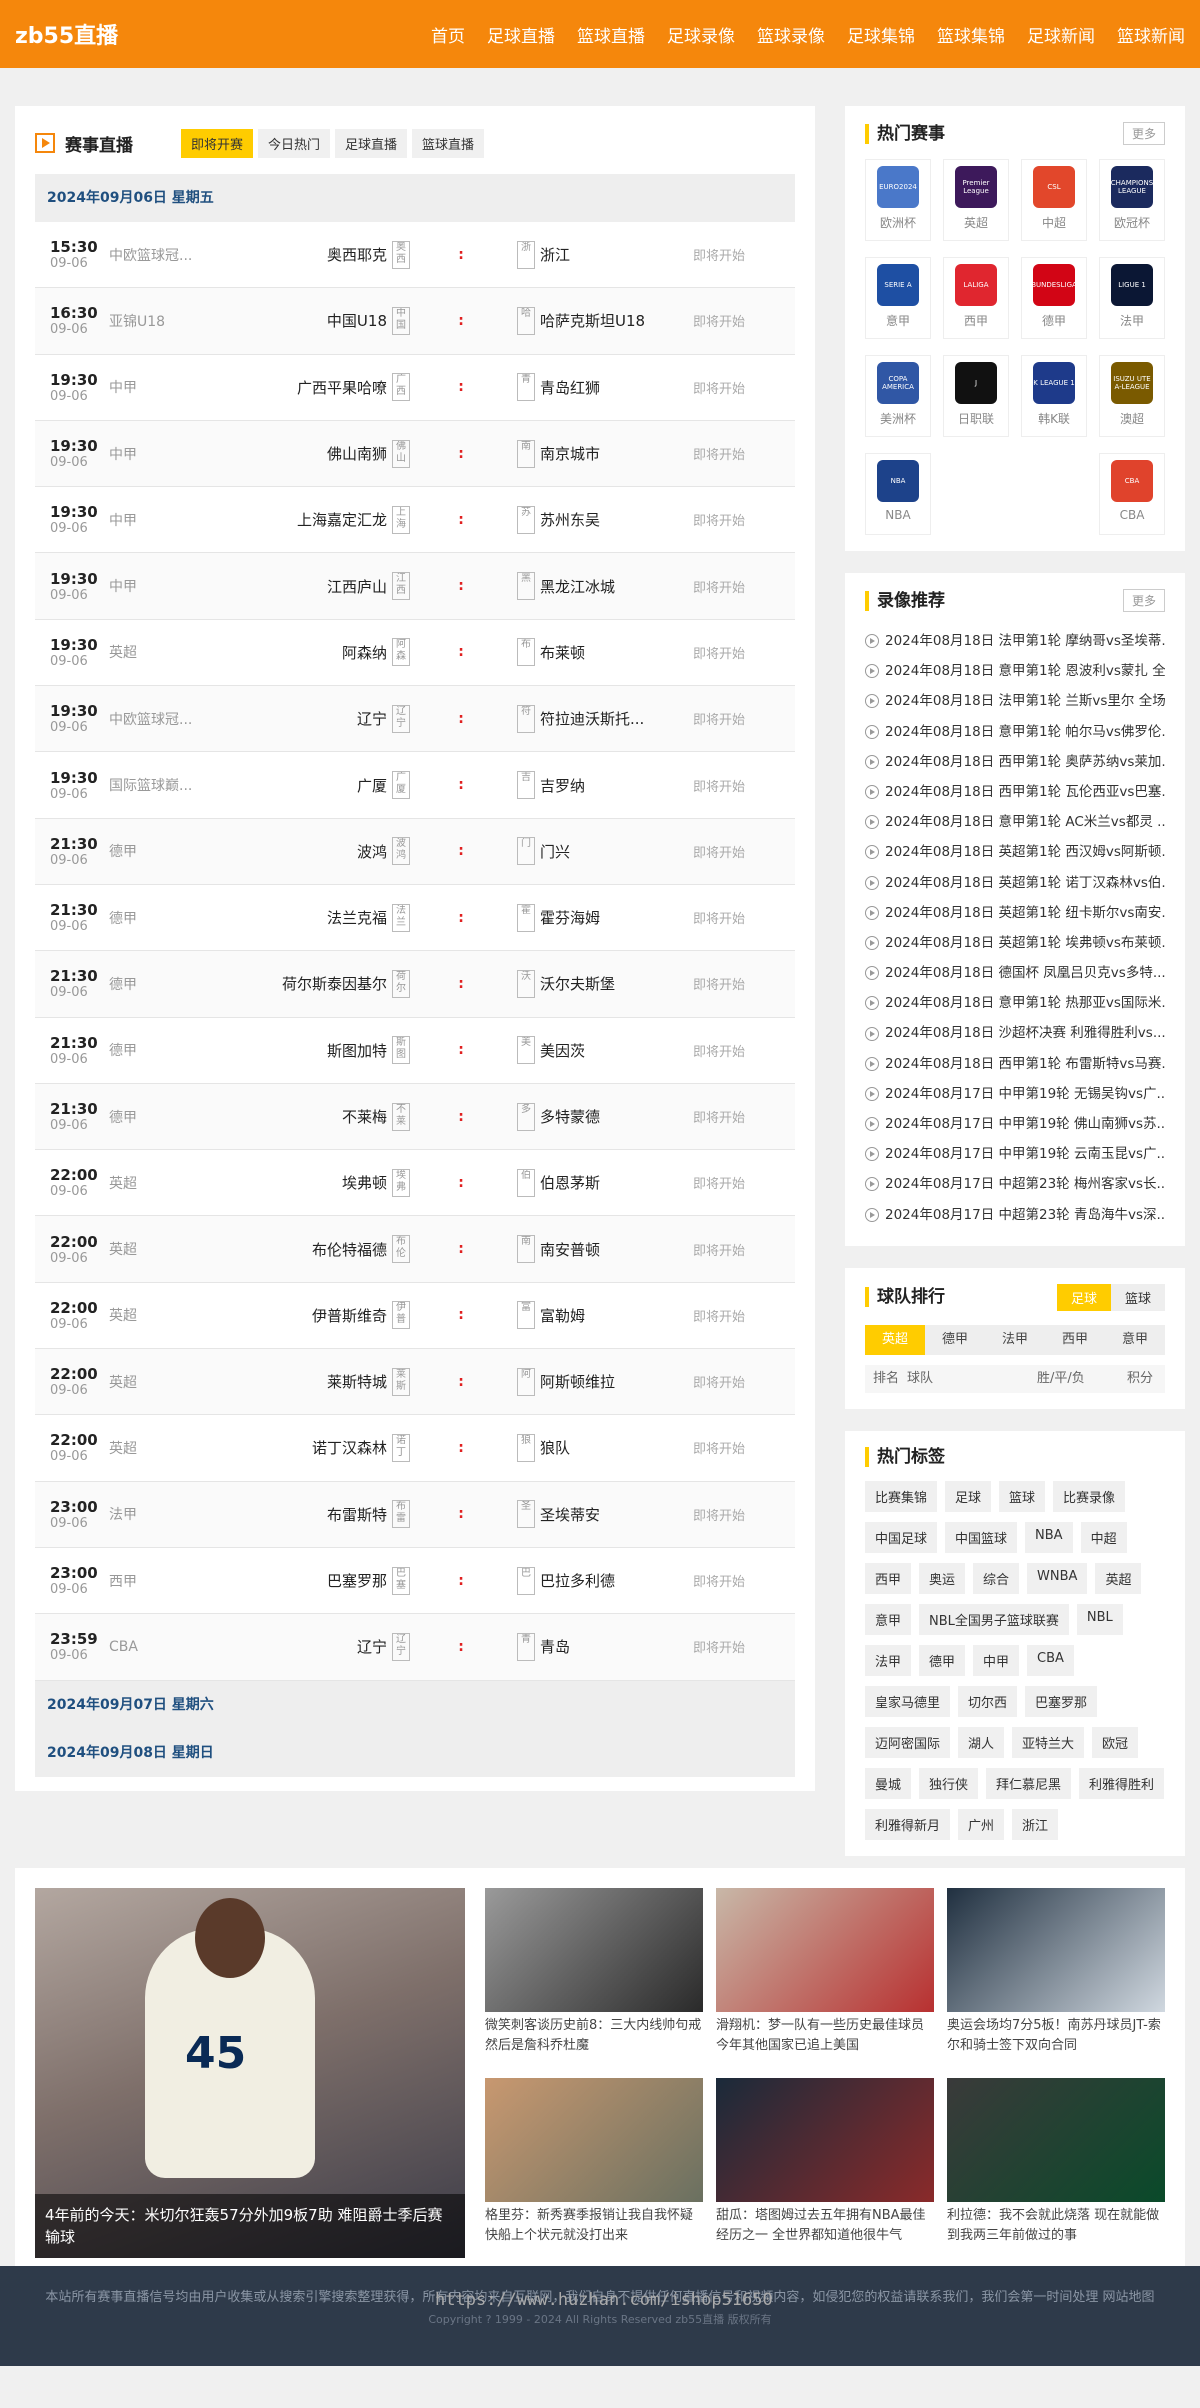  I want to click on tag-item: 广州, so click(981, 1824).